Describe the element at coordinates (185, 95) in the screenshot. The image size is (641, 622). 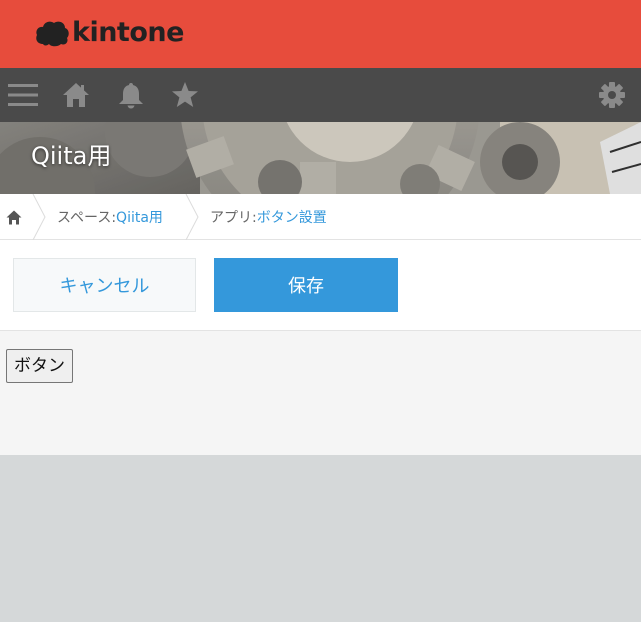
I see `star-icon` at that location.